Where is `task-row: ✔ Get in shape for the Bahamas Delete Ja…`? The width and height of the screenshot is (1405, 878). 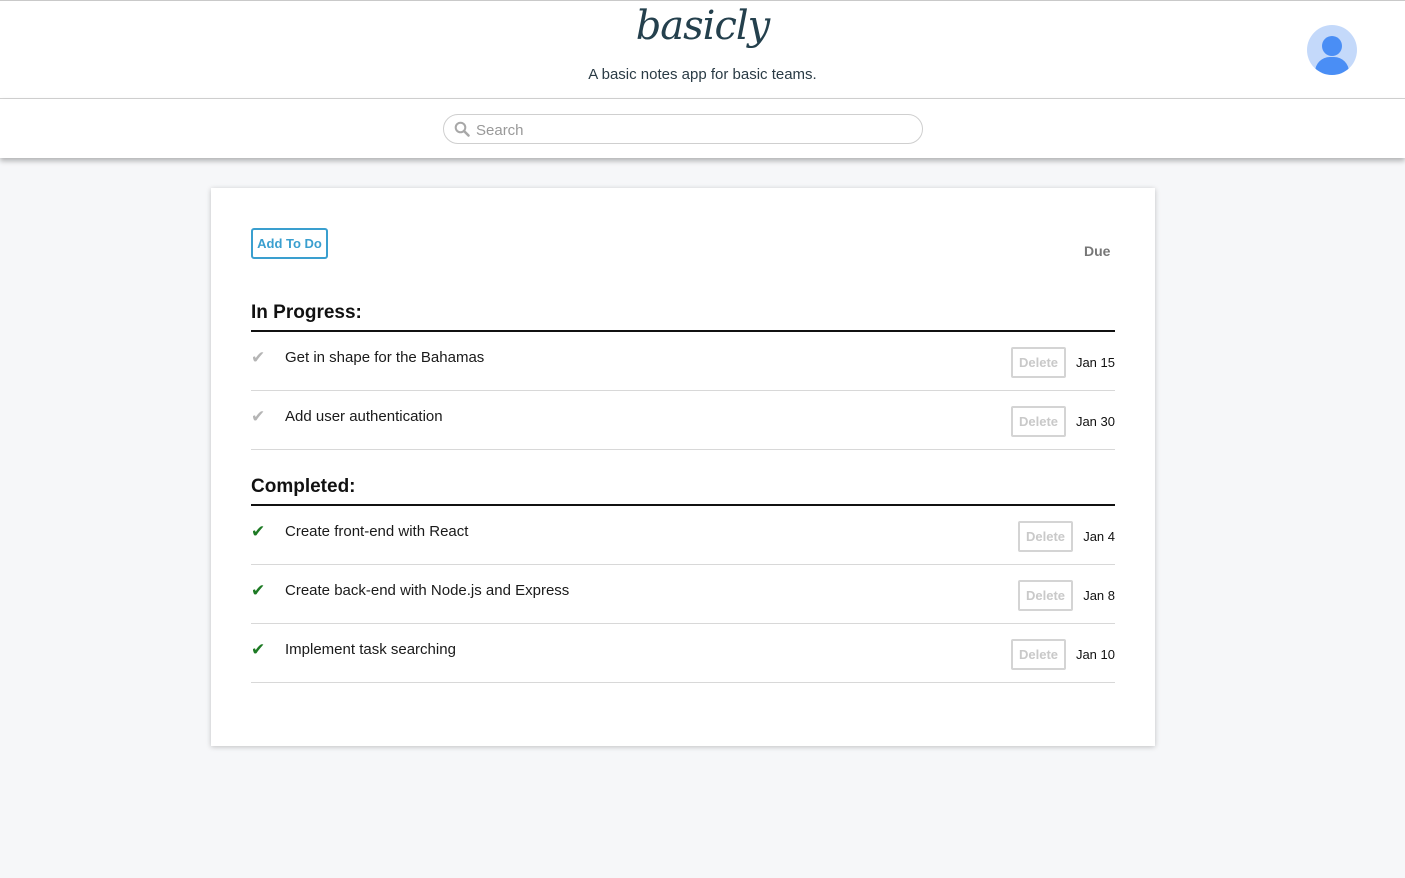 task-row: ✔ Get in shape for the Bahamas Delete Ja… is located at coordinates (683, 361).